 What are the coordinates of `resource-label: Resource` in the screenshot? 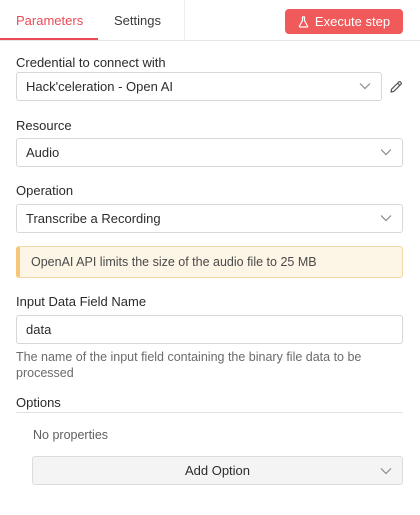 It's located at (44, 125).